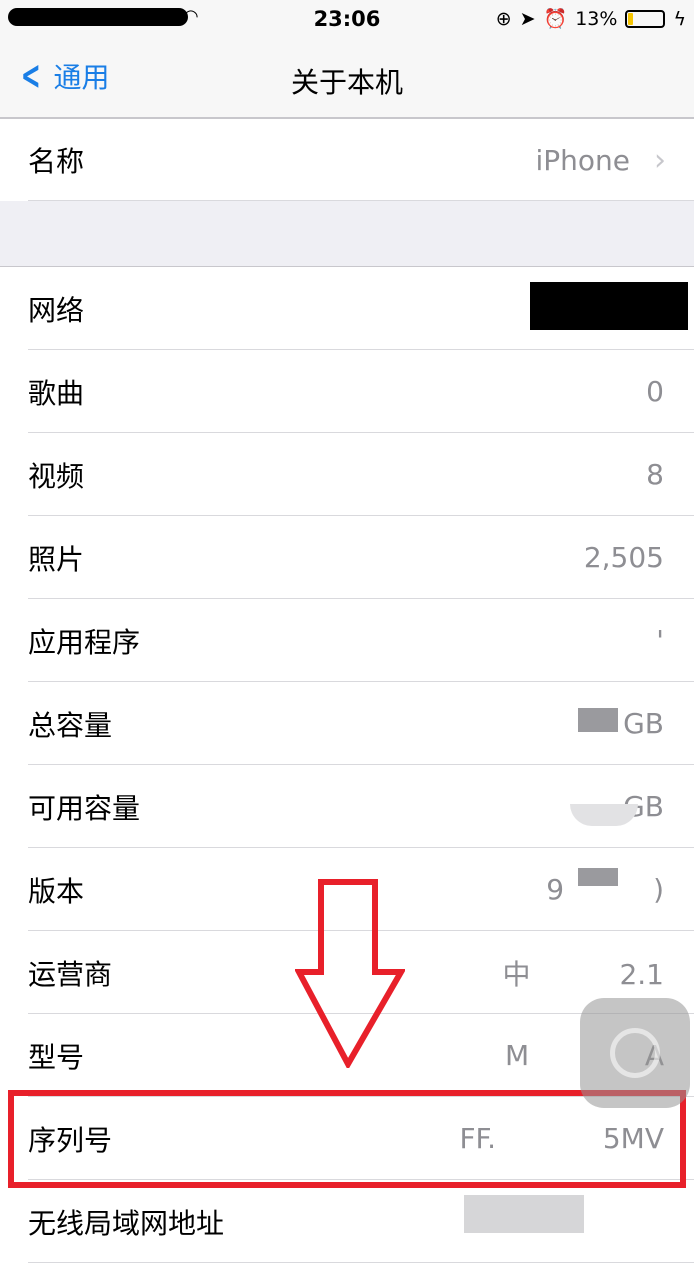 The width and height of the screenshot is (694, 1263). What do you see at coordinates (347, 1221) in the screenshot?
I see `info-row: 无线局域网地址` at bounding box center [347, 1221].